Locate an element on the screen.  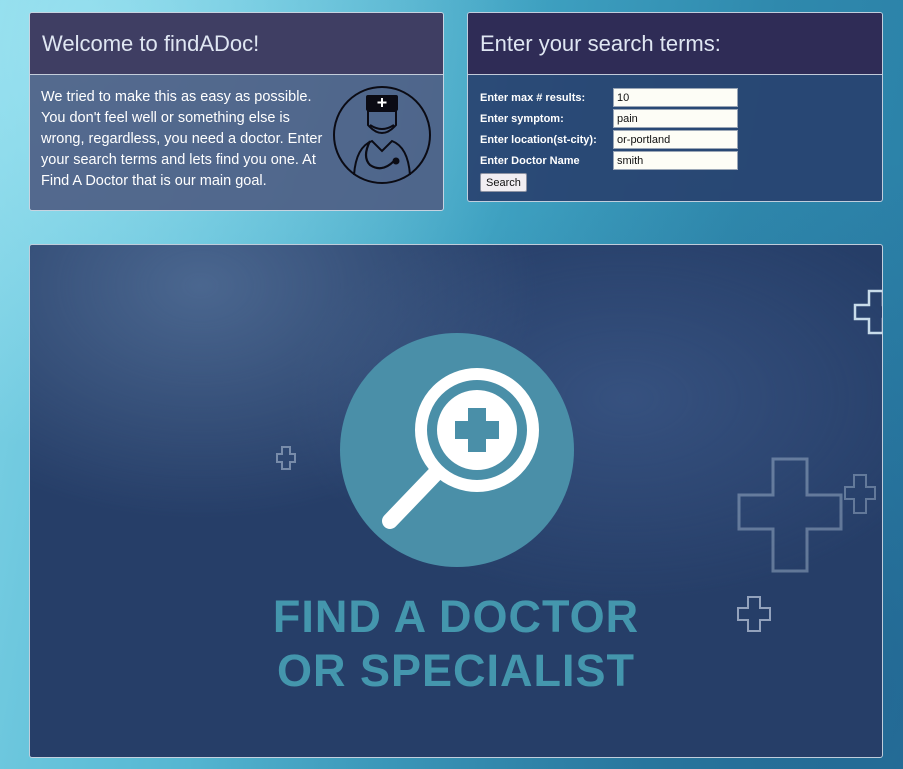
location-row: Enter location(st-city): is located at coordinates (681, 139).